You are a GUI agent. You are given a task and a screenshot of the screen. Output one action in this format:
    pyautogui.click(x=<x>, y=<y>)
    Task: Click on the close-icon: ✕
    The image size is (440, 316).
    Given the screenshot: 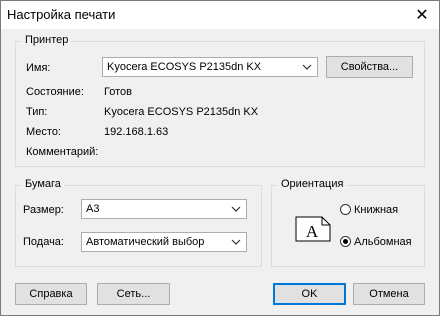 What is the action you would take?
    pyautogui.click(x=422, y=15)
    